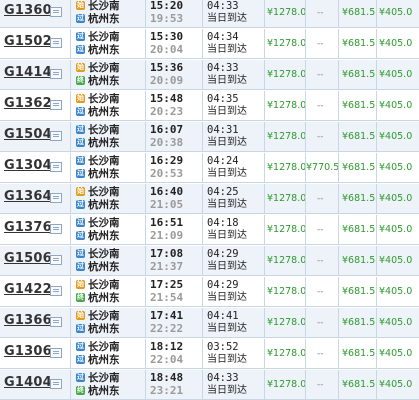 This screenshot has width=419, height=400. Describe the element at coordinates (28, 17) in the screenshot. I see `train-number-link: G1360` at that location.